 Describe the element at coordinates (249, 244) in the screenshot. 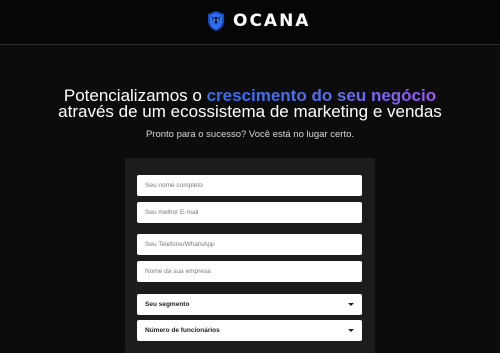

I see `phone-field` at that location.